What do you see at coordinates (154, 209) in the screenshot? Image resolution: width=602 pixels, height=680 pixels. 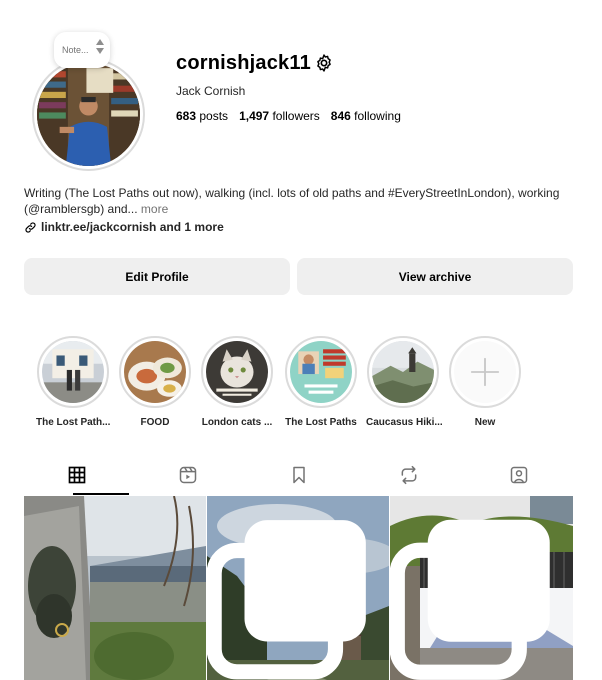 I see `bio-more-link: more` at bounding box center [154, 209].